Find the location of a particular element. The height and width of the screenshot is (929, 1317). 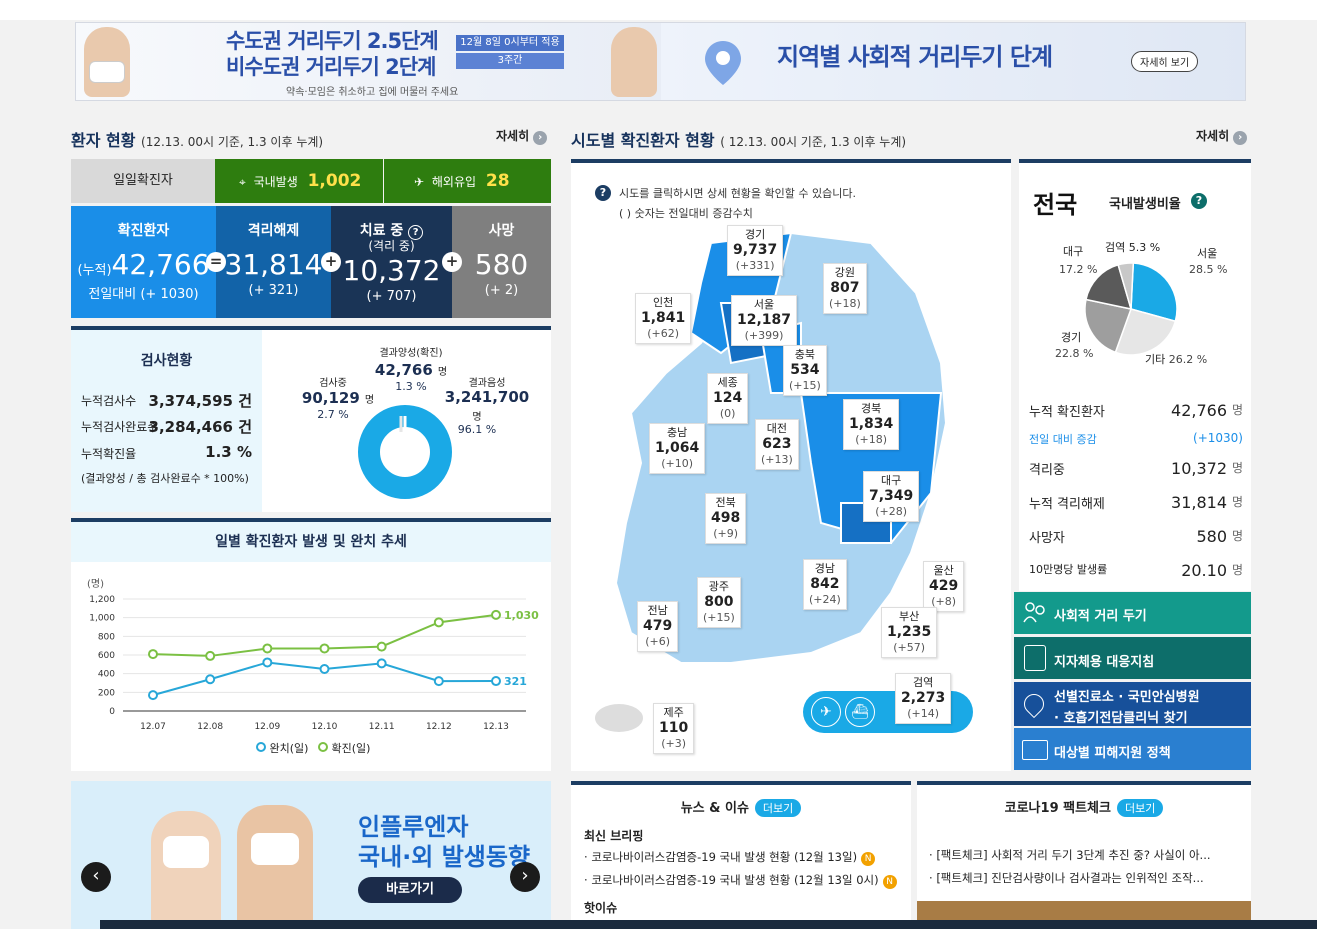

region-diff: (+62) is located at coordinates (663, 333).